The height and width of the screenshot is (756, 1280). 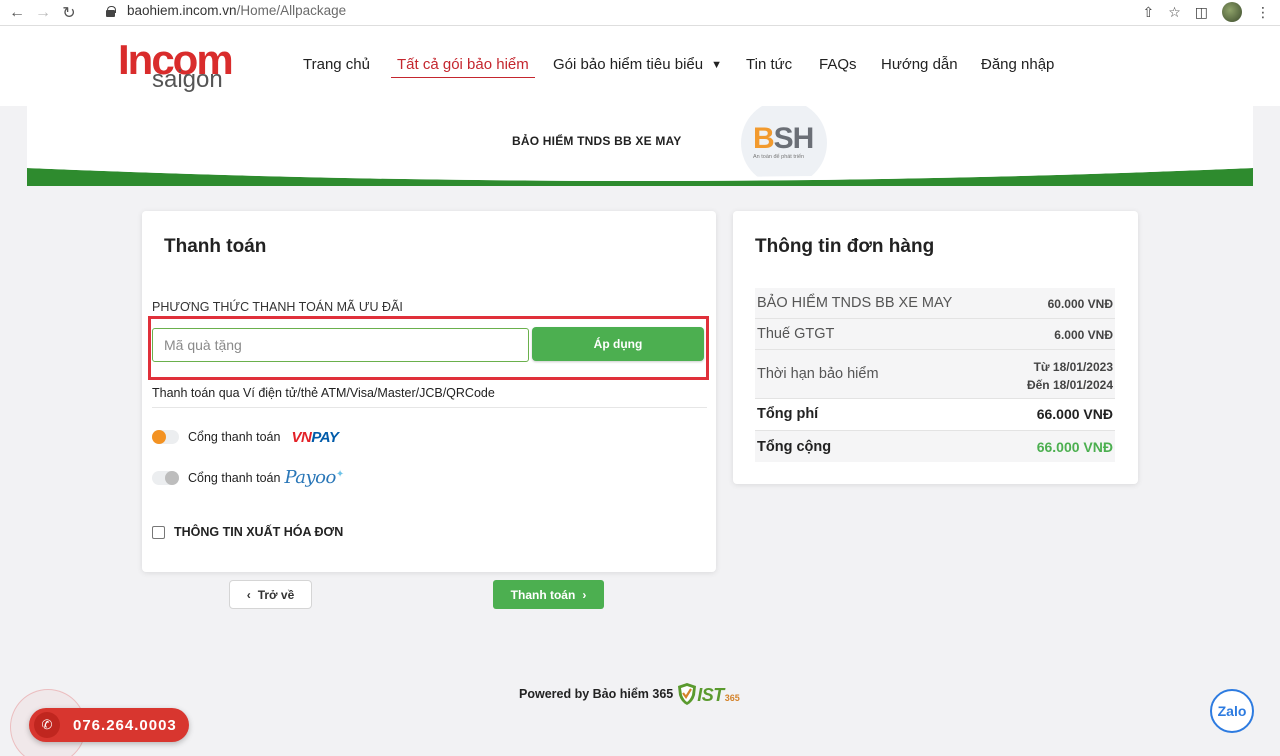 I want to click on payoo-logo: Payoo✦, so click(x=314, y=477).